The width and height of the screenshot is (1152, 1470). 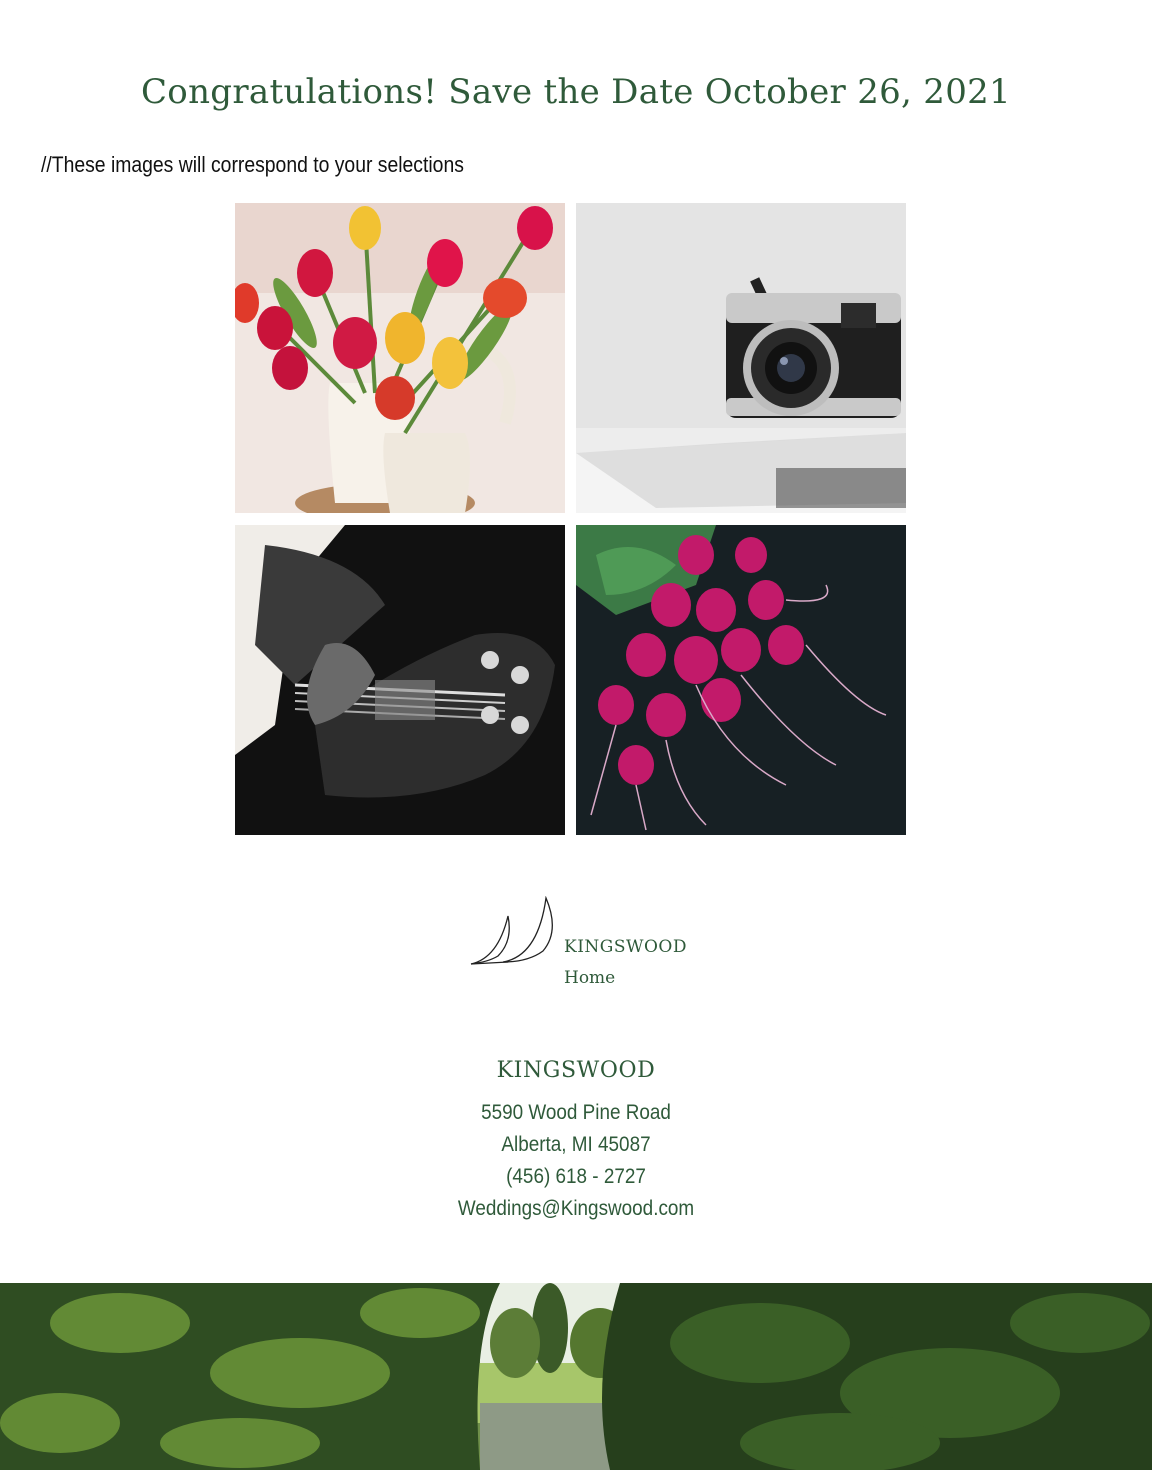 I want to click on camera-photo, so click(x=741, y=358).